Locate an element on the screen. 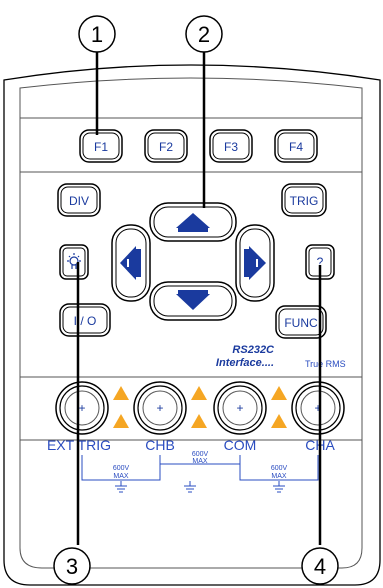  trig-button: TRIG is located at coordinates (304, 200).